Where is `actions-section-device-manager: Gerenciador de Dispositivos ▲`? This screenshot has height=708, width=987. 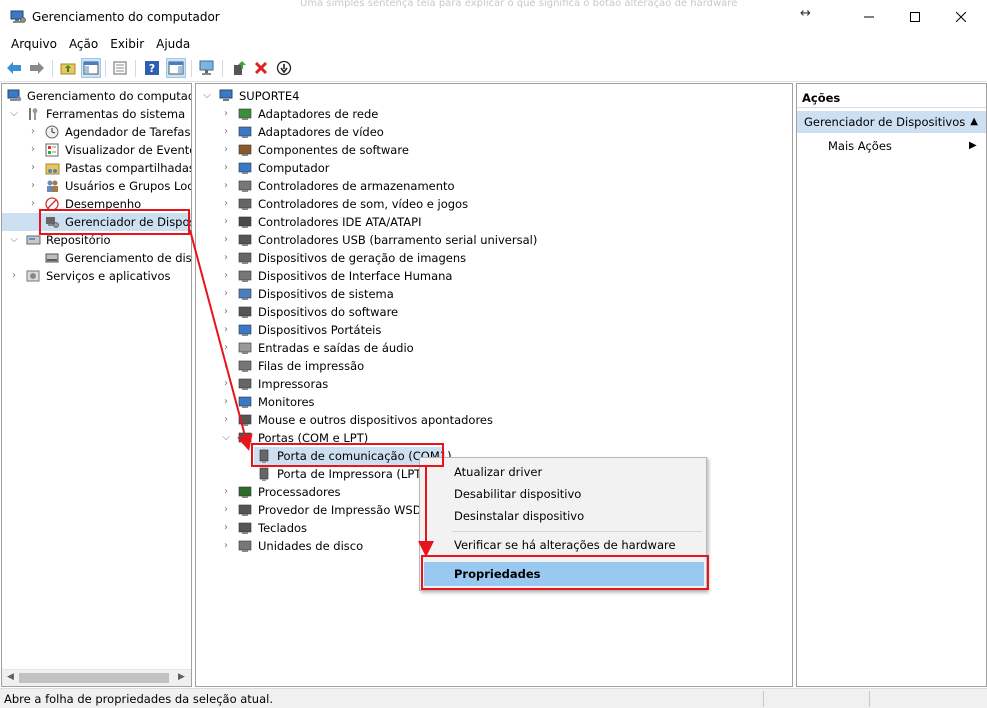 actions-section-device-manager: Gerenciador de Dispositivos ▲ is located at coordinates (891, 122).